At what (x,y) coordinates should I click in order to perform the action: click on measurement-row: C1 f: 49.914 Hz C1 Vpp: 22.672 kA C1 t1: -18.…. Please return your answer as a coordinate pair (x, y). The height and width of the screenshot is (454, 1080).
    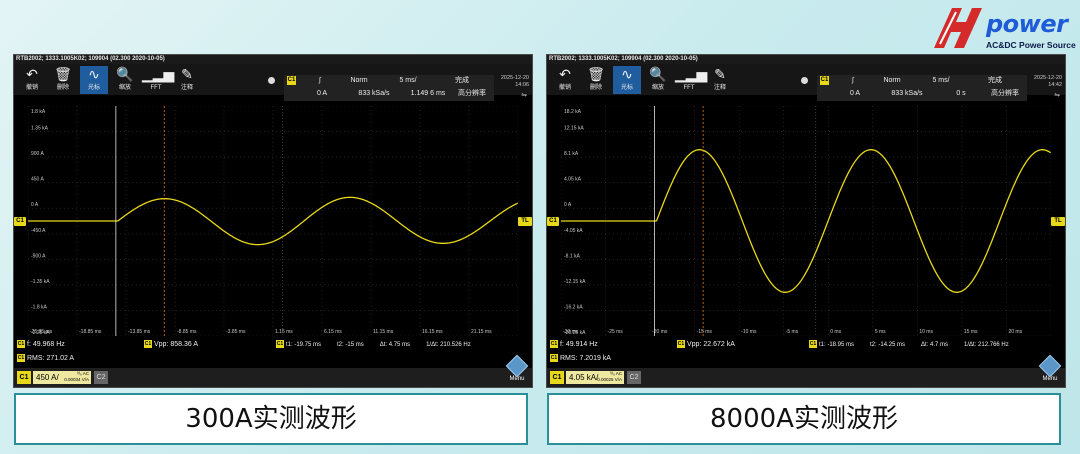
    Looking at the image, I should click on (806, 345).